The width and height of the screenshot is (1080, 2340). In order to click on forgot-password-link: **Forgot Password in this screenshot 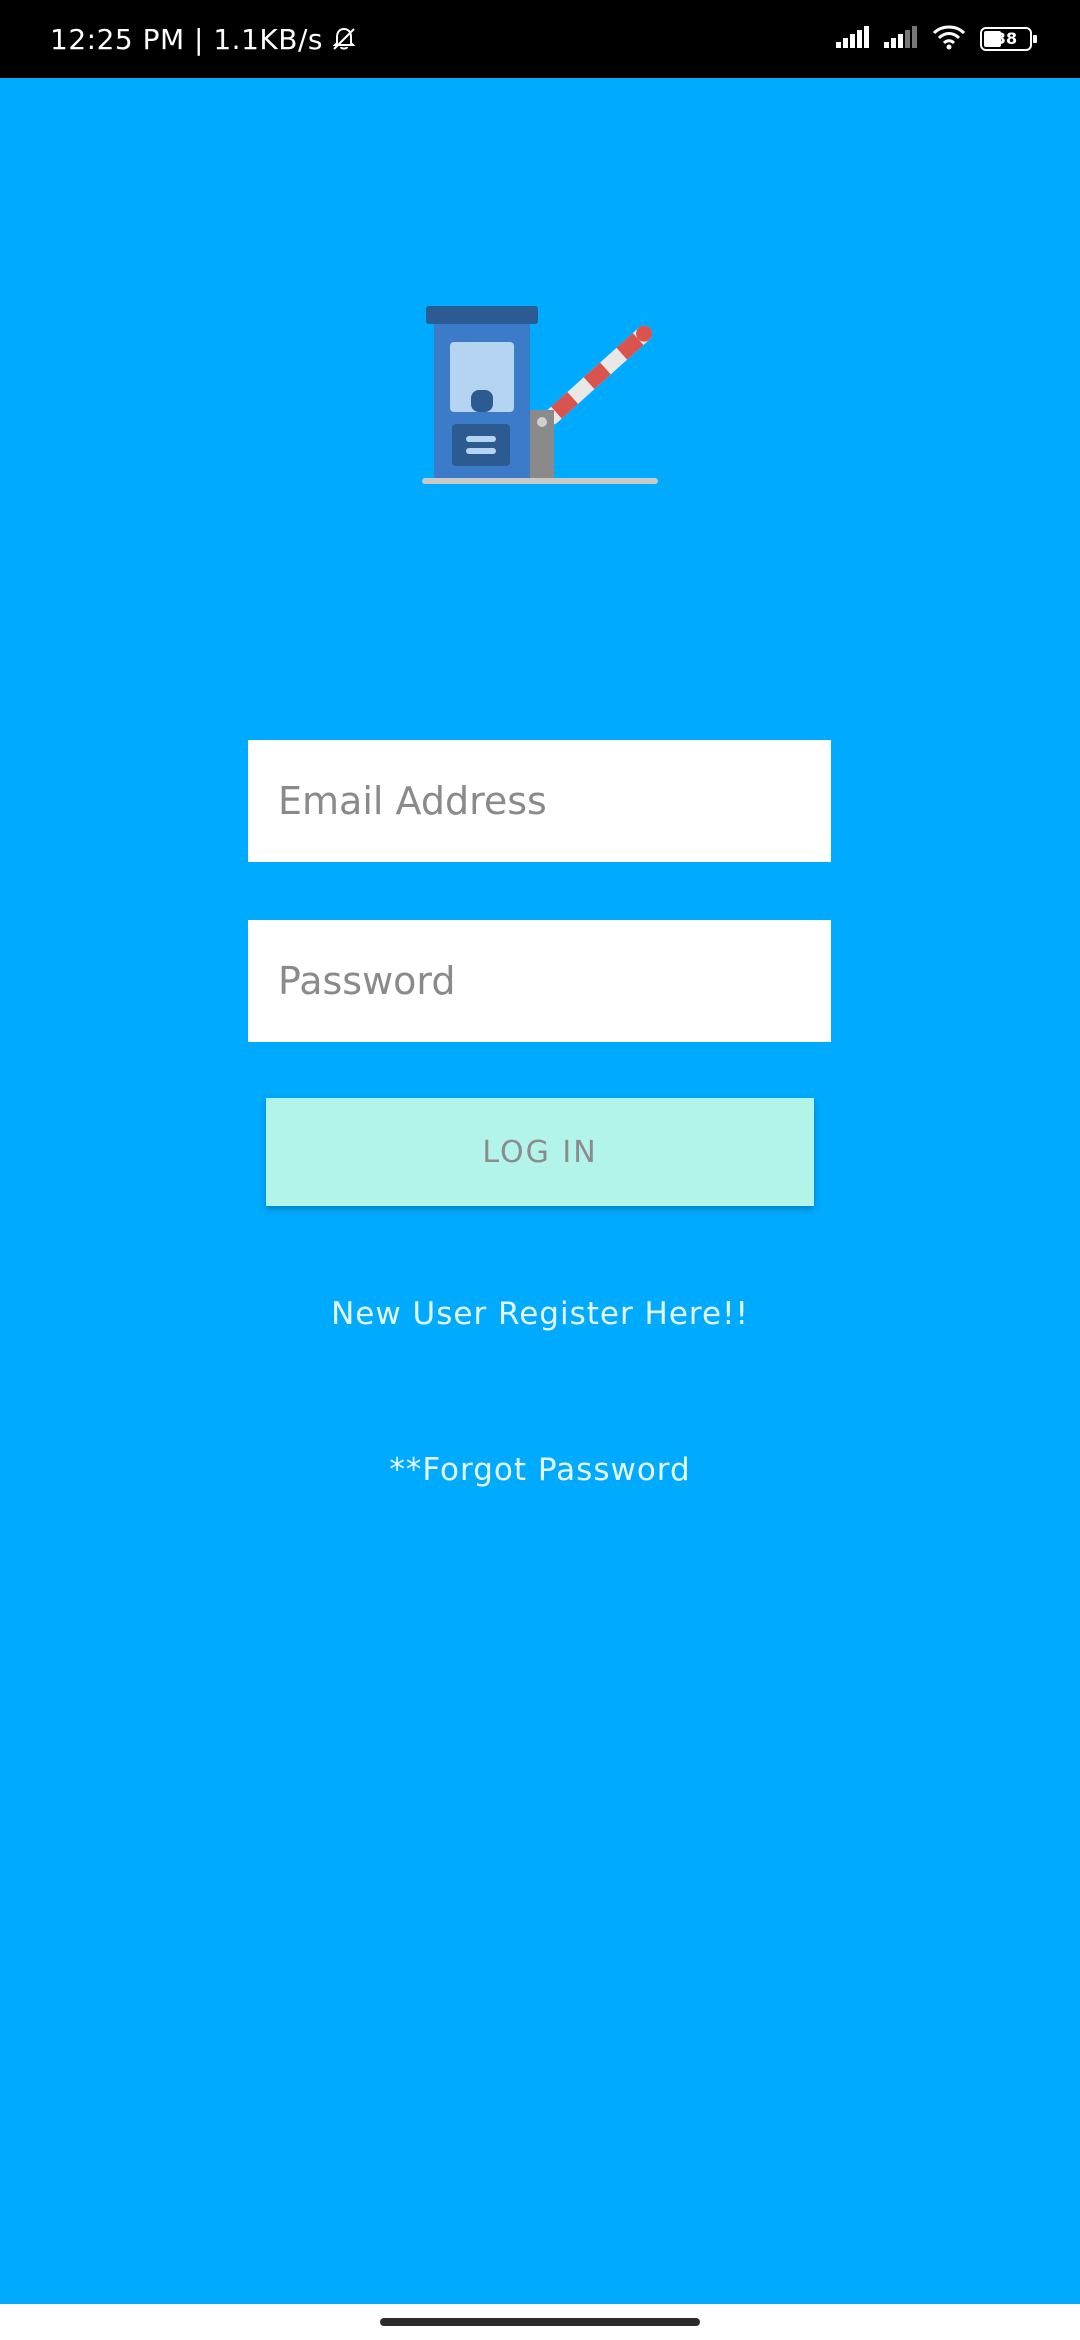, I will do `click(540, 1470)`.